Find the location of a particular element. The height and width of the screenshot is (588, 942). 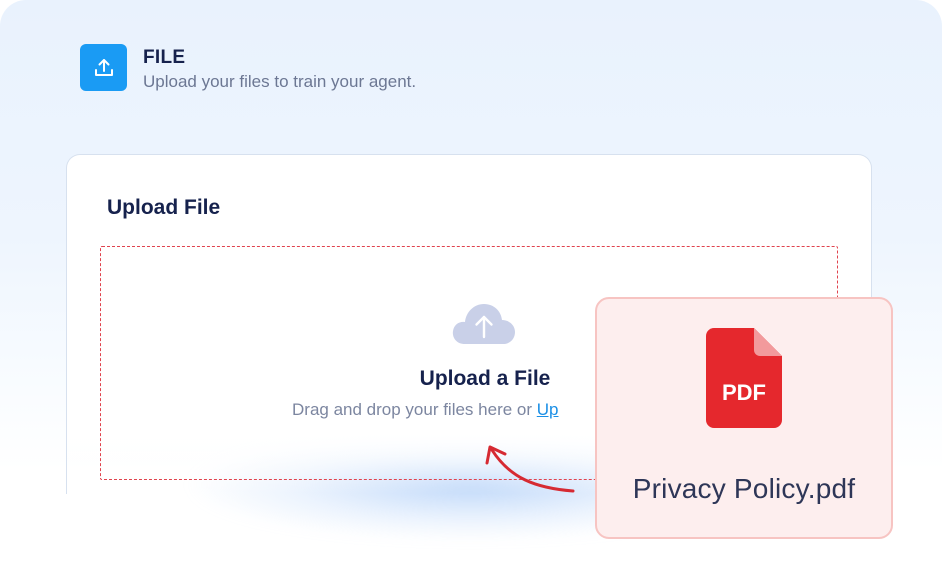

dropzone-instructions: Drag and drop your files here or Up is located at coordinates (425, 410).